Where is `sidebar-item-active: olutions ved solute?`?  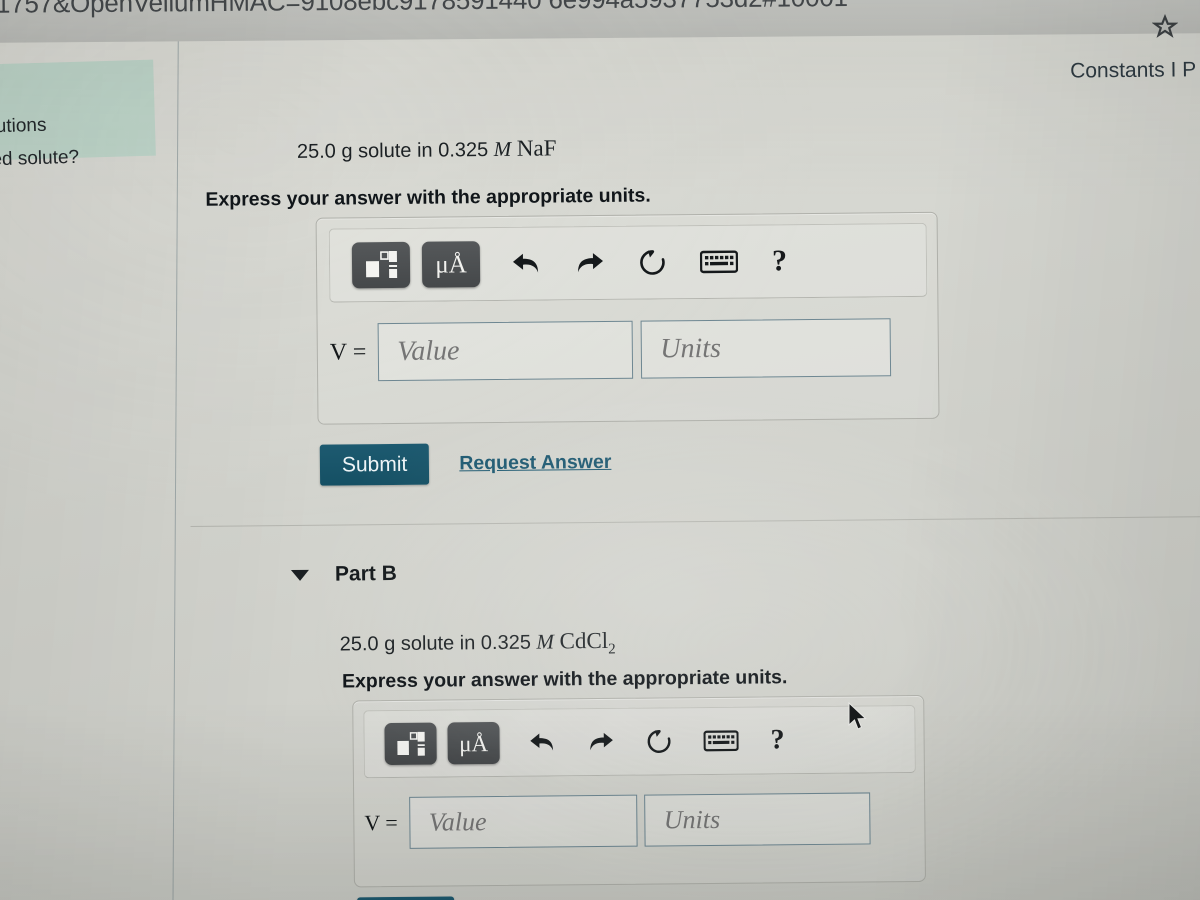
sidebar-item-active: olutions ved solute? is located at coordinates (78, 115).